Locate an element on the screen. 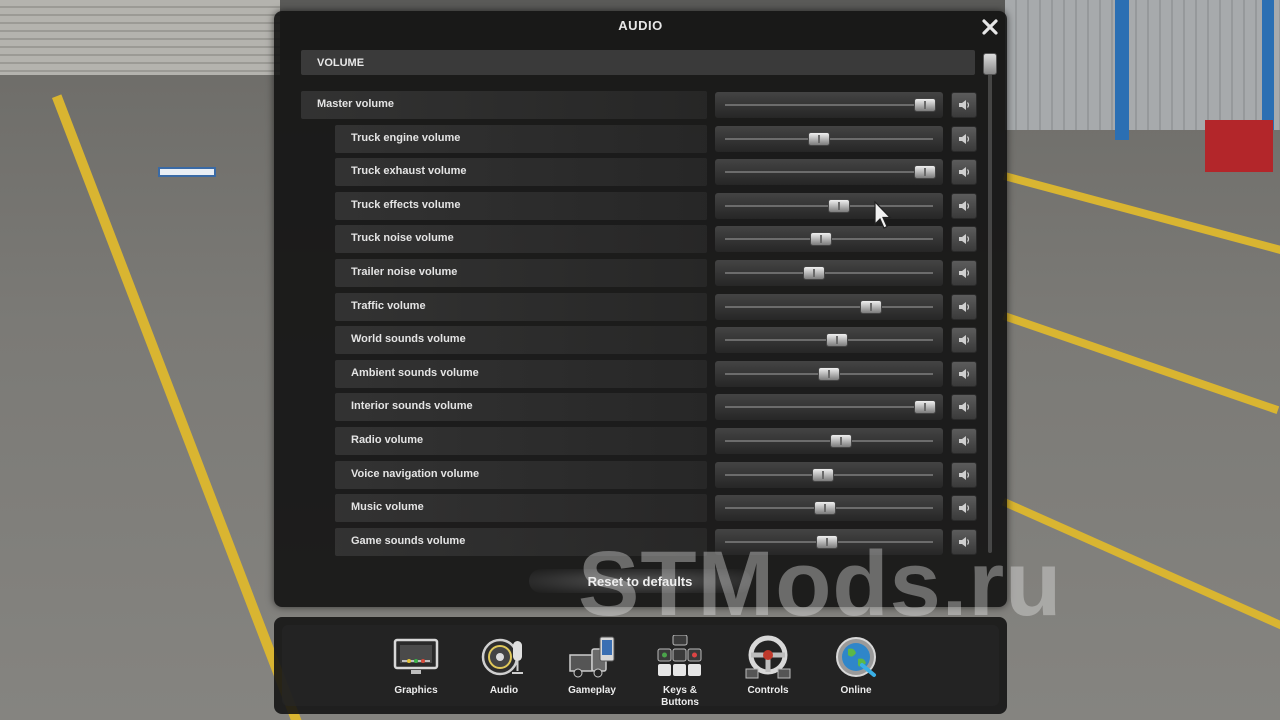 This screenshot has width=1280, height=720. volume-row: Interior sounds volume is located at coordinates (640, 407).